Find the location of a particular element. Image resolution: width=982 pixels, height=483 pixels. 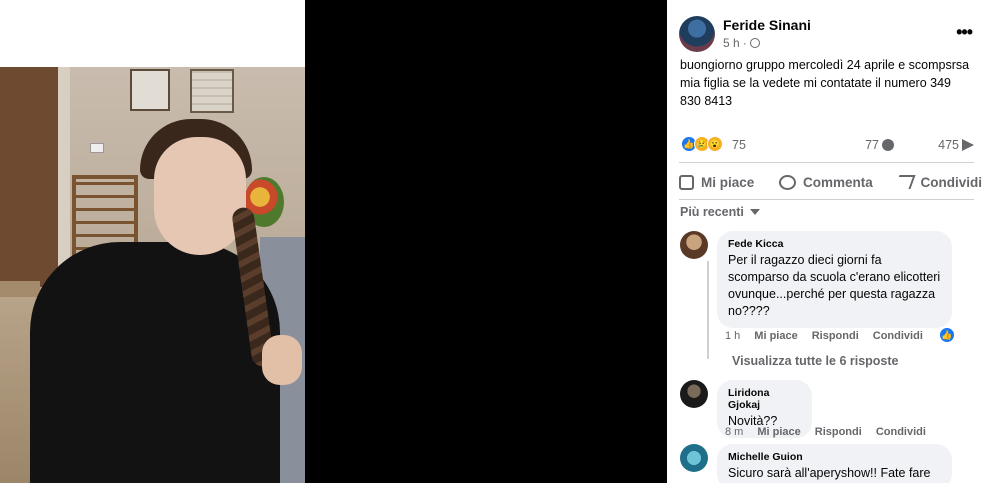

comment-text: Sicuro sarà all'aperyshow!! Fate fare is located at coordinates (829, 473).